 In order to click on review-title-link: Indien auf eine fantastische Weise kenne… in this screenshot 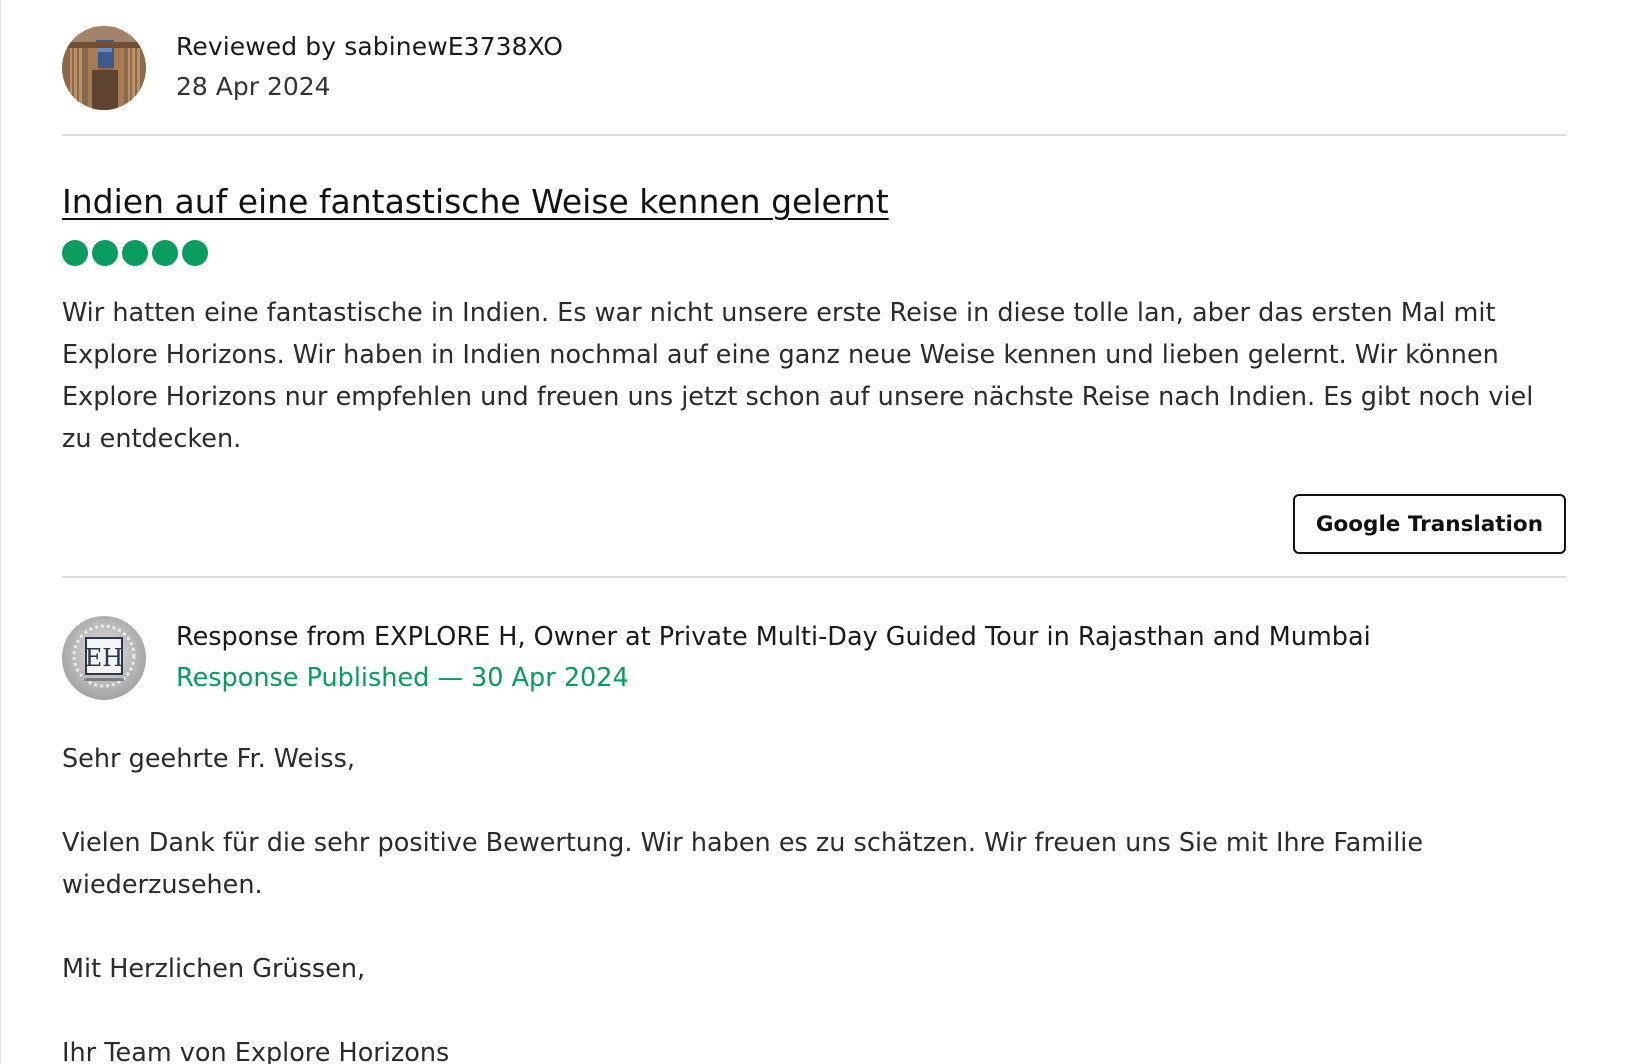, I will do `click(475, 202)`.